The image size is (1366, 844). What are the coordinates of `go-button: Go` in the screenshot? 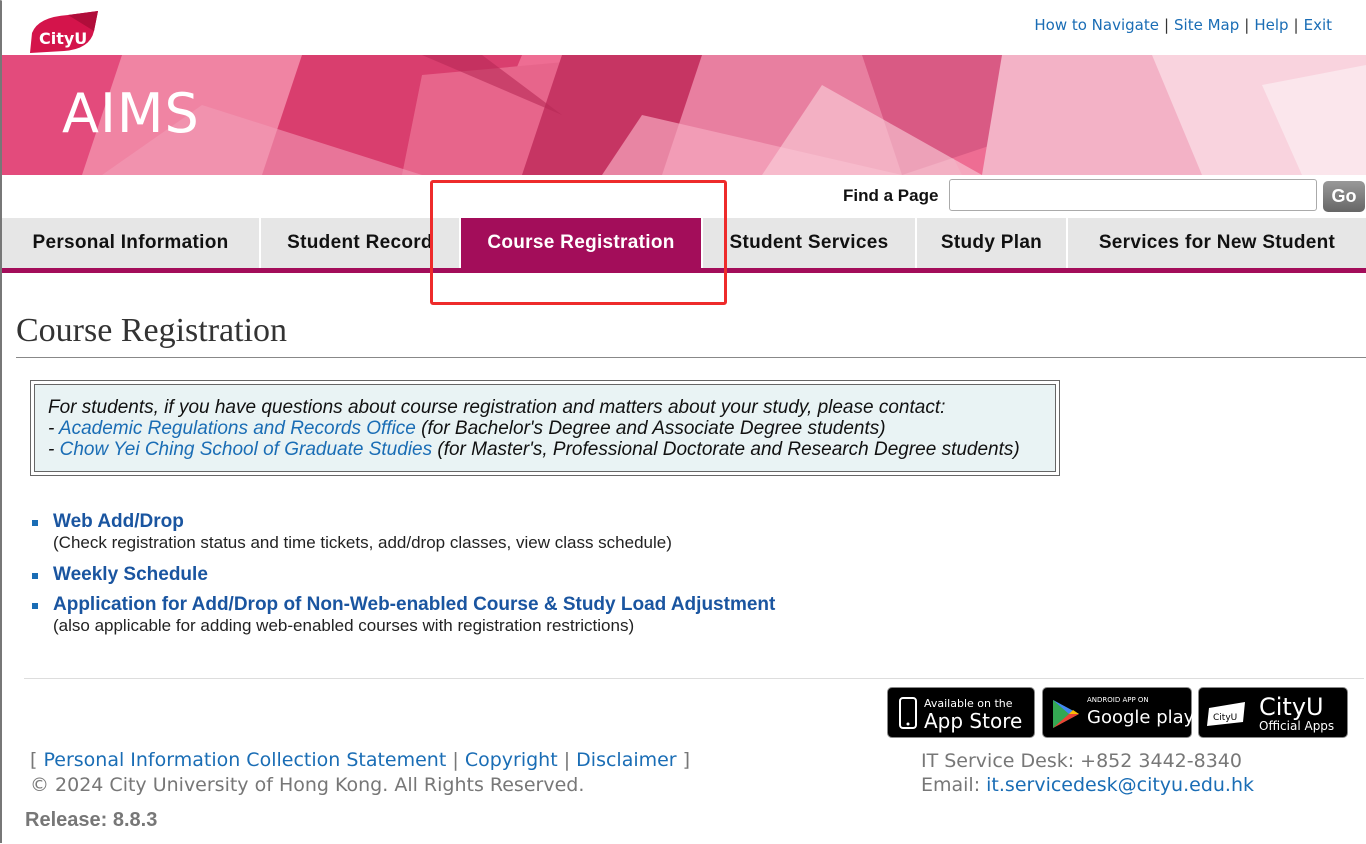 It's located at (1344, 196).